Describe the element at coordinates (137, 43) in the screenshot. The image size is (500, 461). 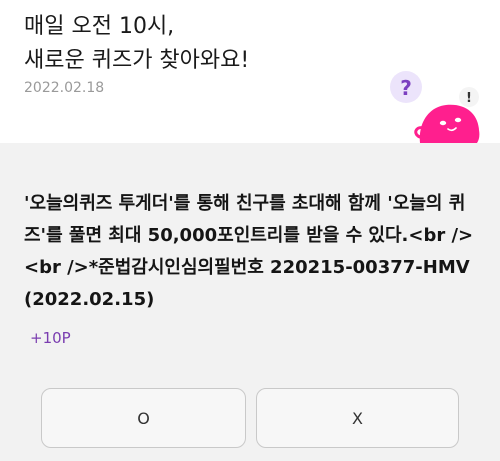
I see `page-title: 매일 오전 10시, 새로운 퀴즈가 찾아와요!` at that location.